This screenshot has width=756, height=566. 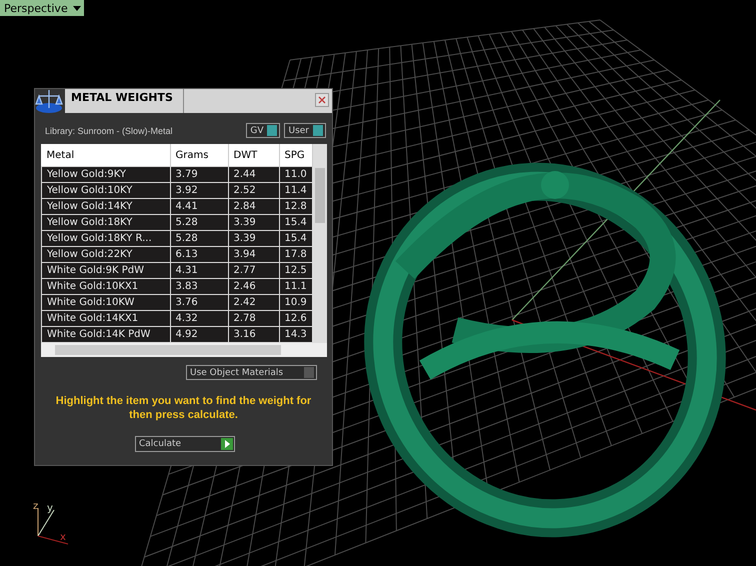 What do you see at coordinates (199, 286) in the screenshot?
I see `table-cell: 3.83` at bounding box center [199, 286].